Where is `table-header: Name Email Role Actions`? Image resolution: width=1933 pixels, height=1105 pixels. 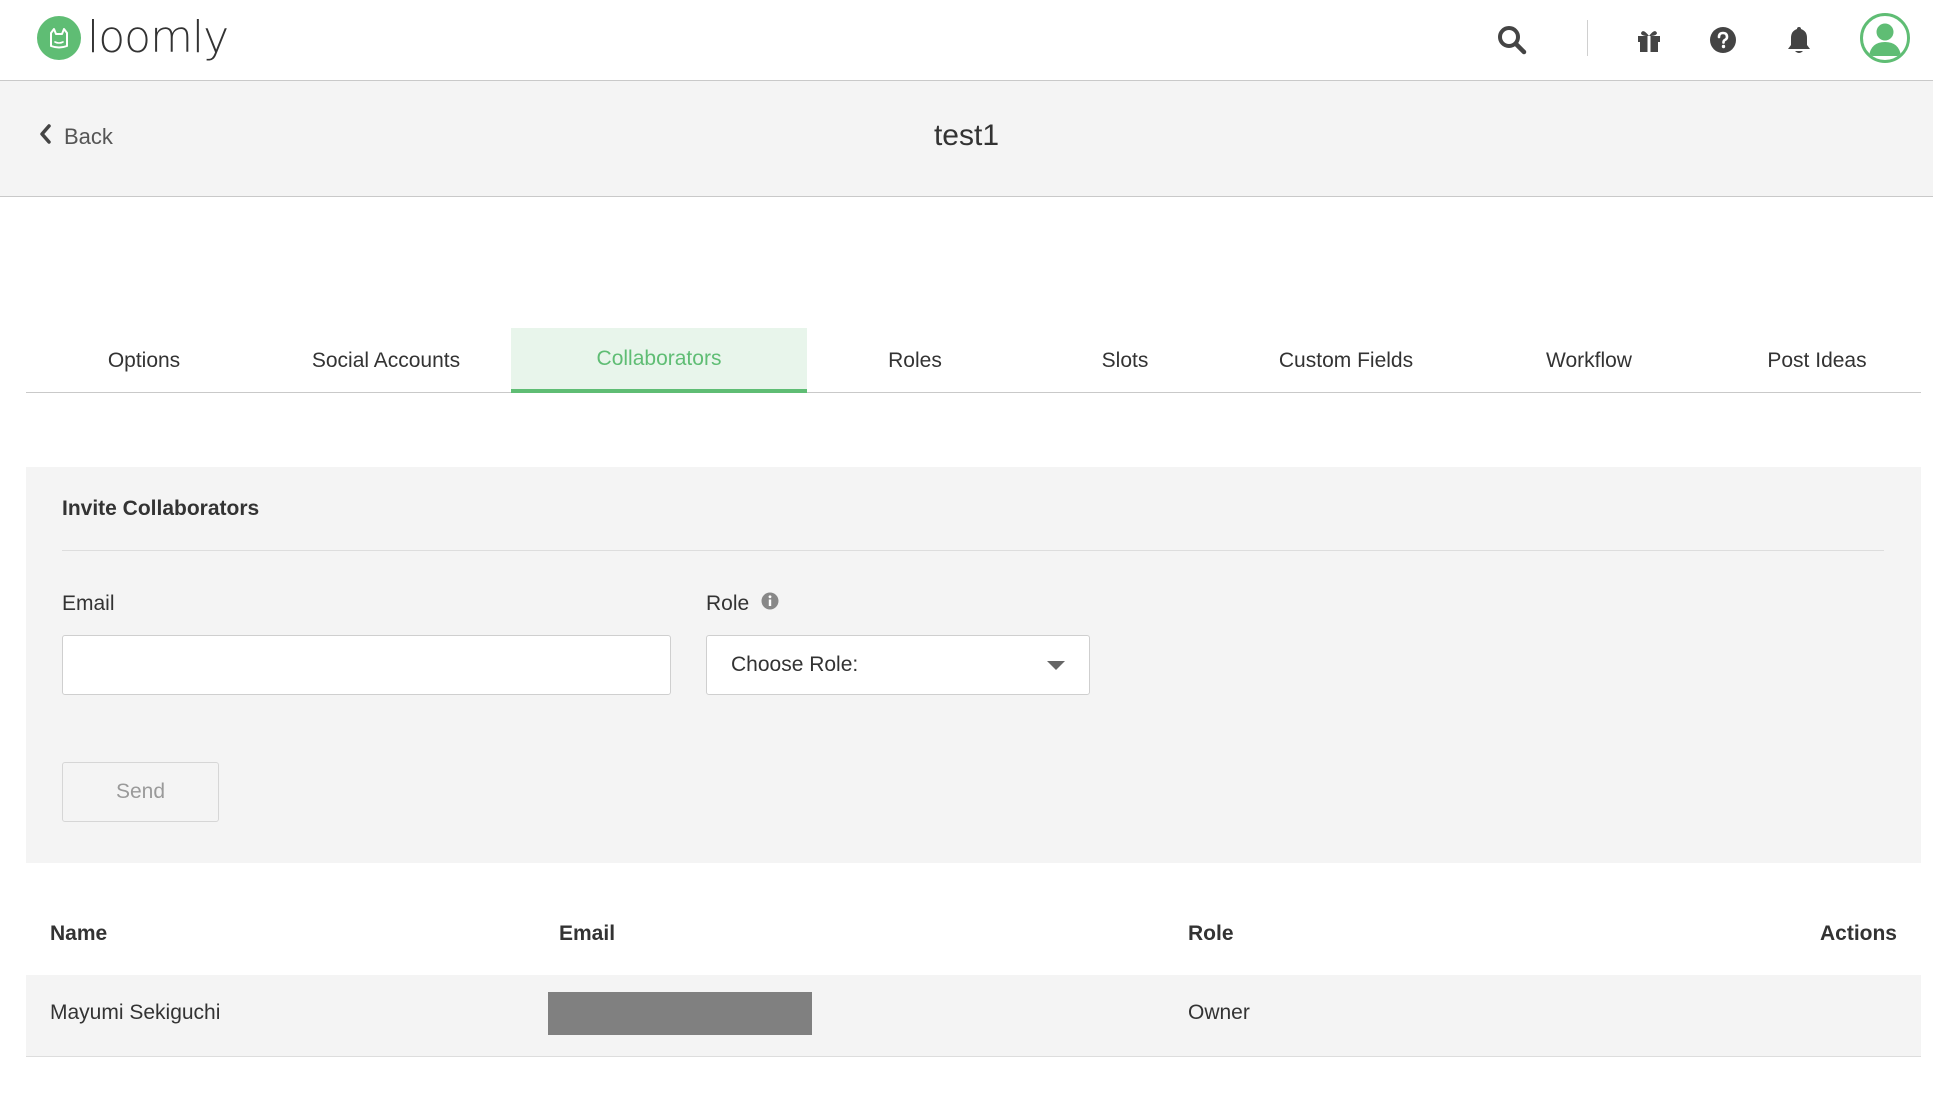
table-header: Name Email Role Actions is located at coordinates (973, 937).